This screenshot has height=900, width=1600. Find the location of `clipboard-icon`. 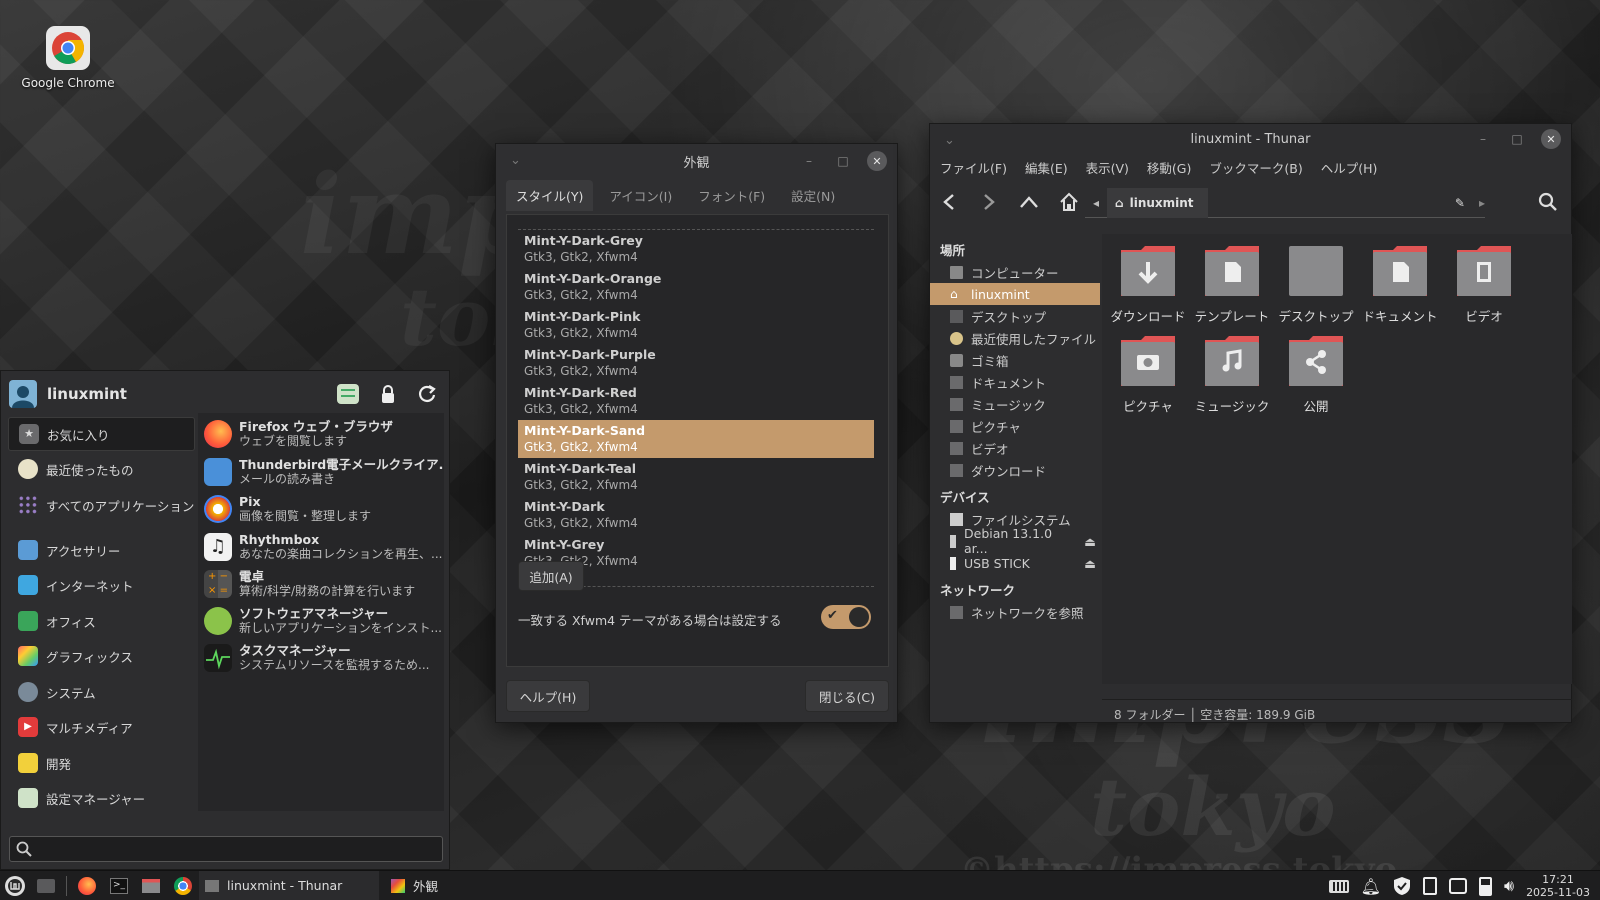

clipboard-icon is located at coordinates (1429, 886).